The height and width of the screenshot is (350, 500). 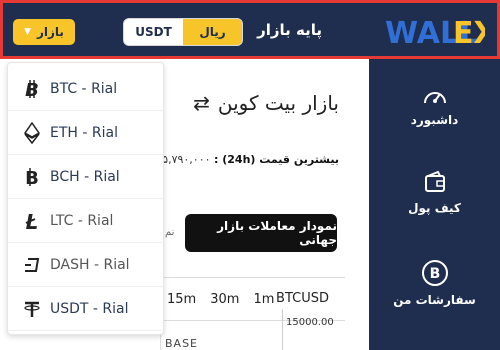 I want to click on toggle-usdt: USDT, so click(x=153, y=32).